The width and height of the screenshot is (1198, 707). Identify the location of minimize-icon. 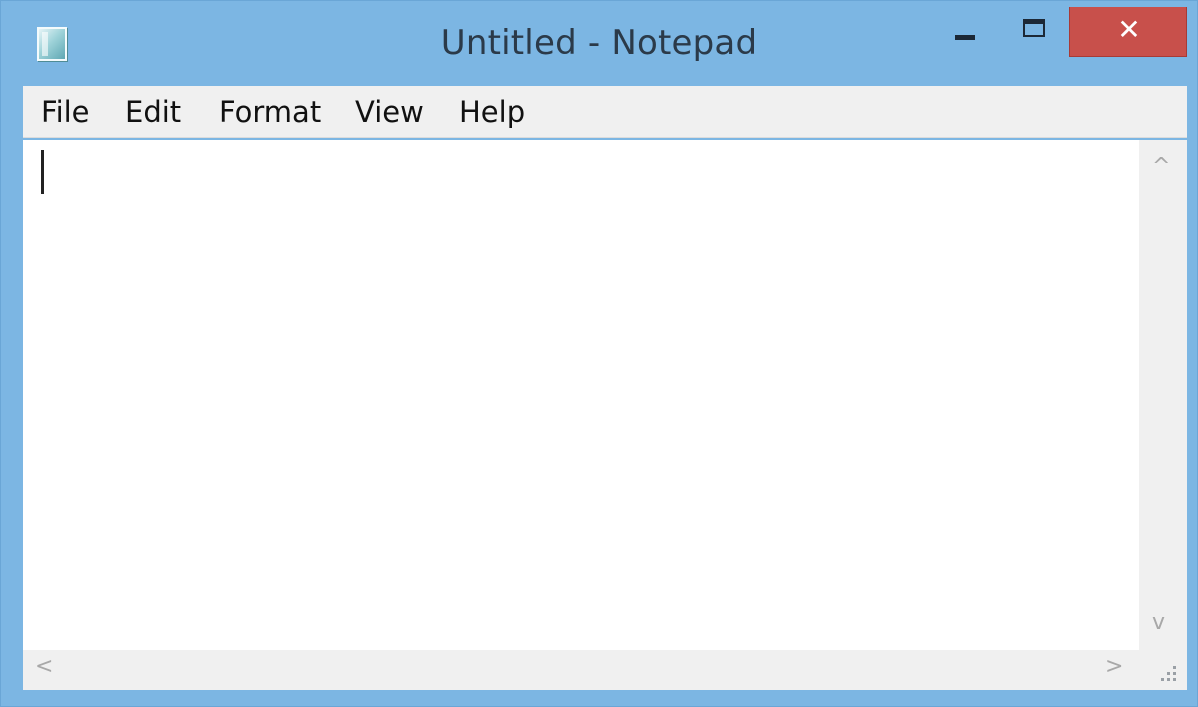
(965, 37).